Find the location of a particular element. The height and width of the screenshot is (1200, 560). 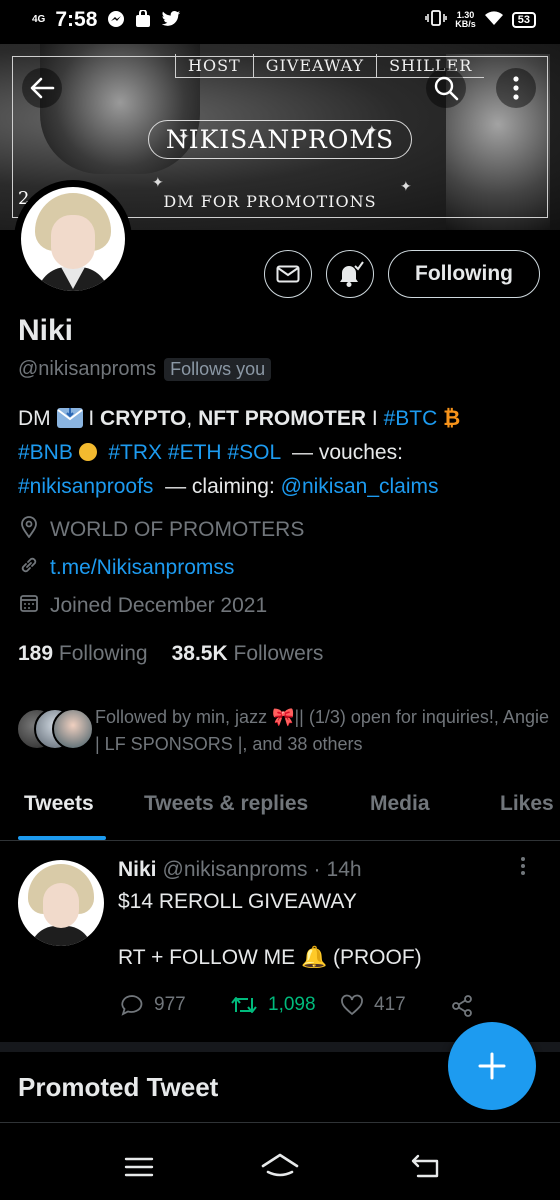

arrow-left-icon is located at coordinates (42, 88).